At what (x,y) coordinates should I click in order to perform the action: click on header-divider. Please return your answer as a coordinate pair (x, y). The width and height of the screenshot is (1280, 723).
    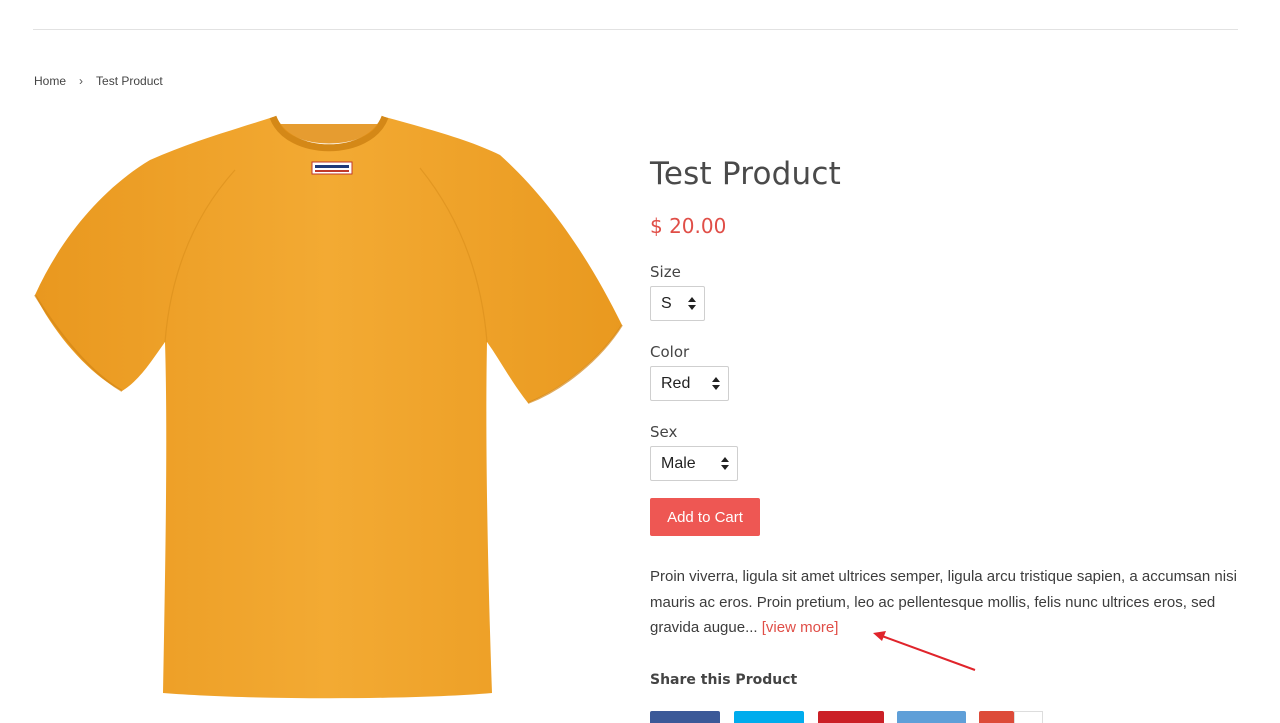
    Looking at the image, I should click on (635, 29).